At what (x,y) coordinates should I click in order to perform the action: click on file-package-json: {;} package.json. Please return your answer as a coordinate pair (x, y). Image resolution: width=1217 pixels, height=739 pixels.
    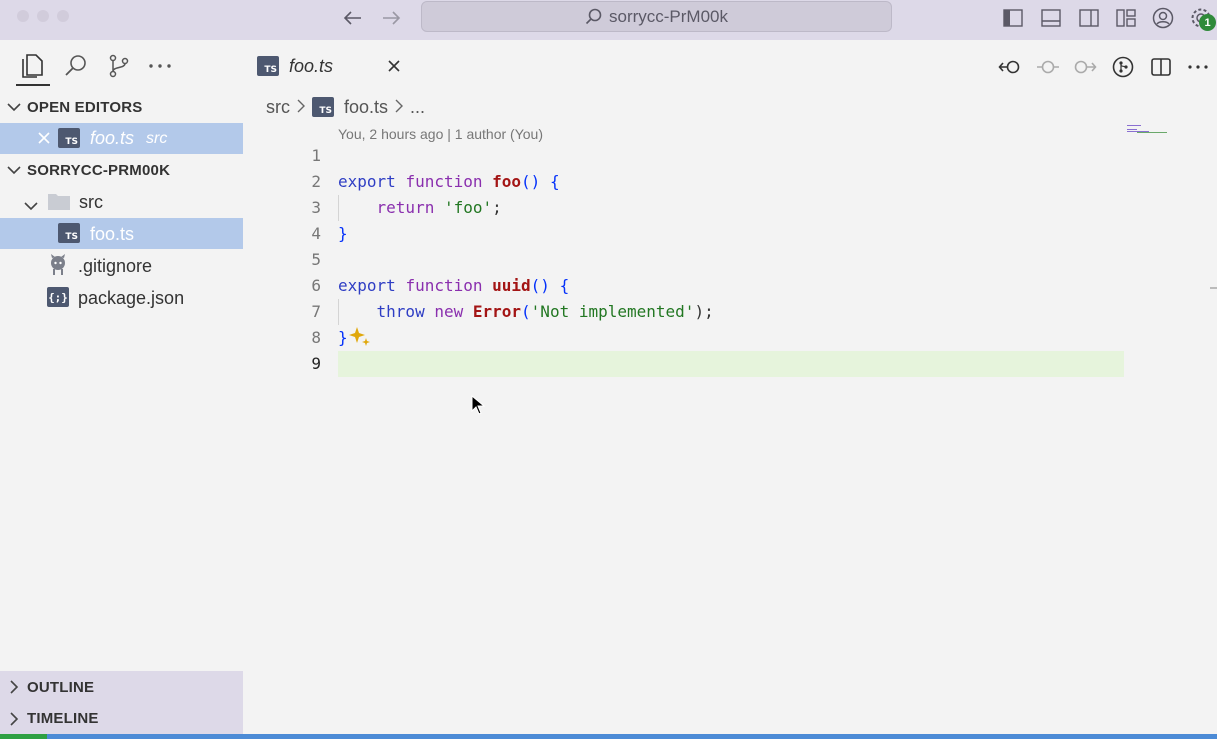
    Looking at the image, I should click on (121, 297).